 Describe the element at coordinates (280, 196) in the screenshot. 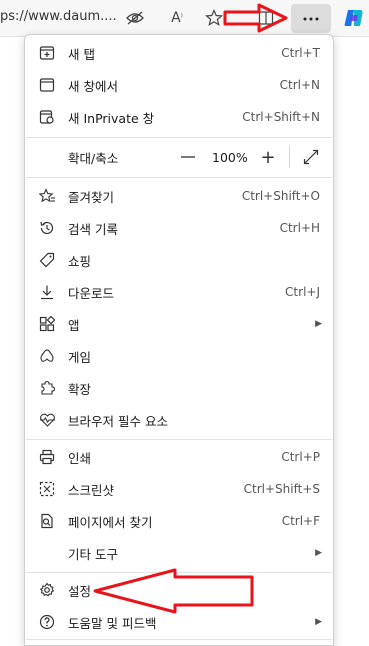

I see `shortcut-text: Ctrl+Shift+O` at that location.